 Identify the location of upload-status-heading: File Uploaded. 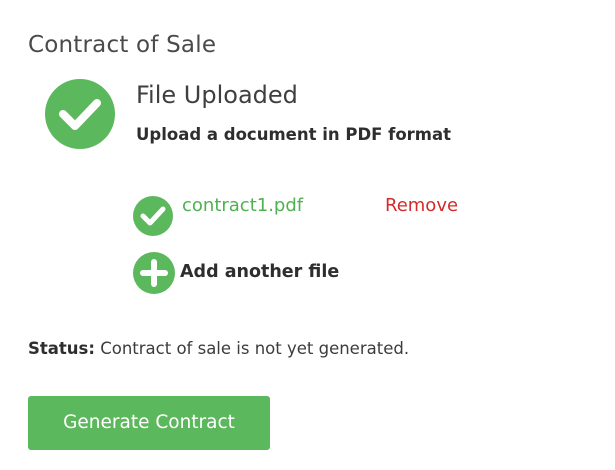
(217, 95).